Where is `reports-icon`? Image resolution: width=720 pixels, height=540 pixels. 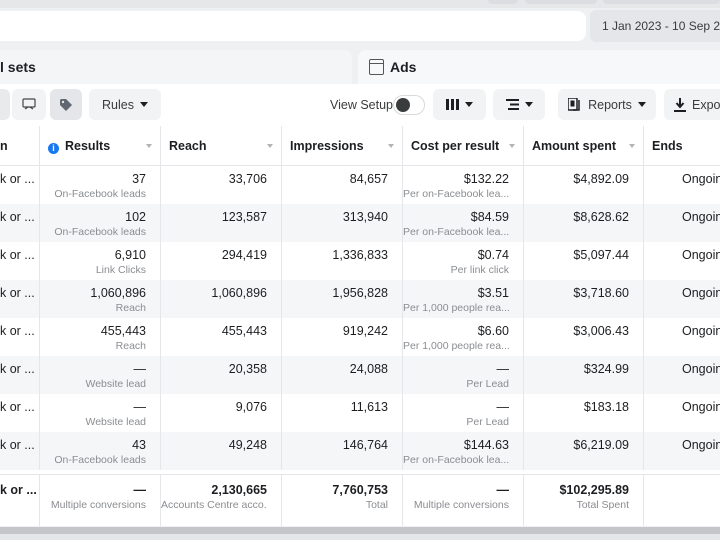 reports-icon is located at coordinates (574, 104).